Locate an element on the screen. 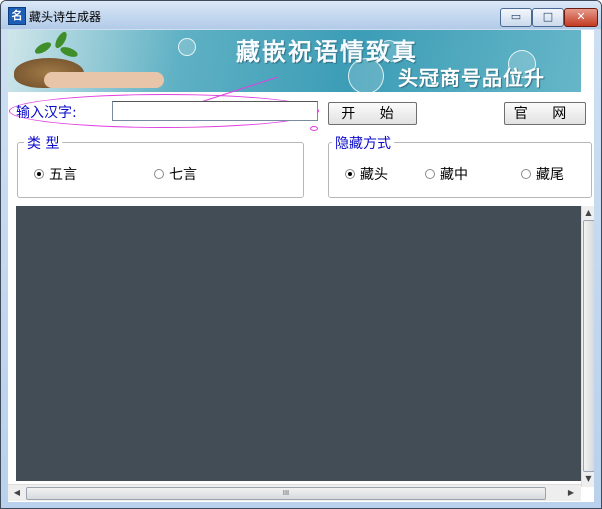 The height and width of the screenshot is (509, 602). window-title: 藏头诗生成器 is located at coordinates (65, 17).